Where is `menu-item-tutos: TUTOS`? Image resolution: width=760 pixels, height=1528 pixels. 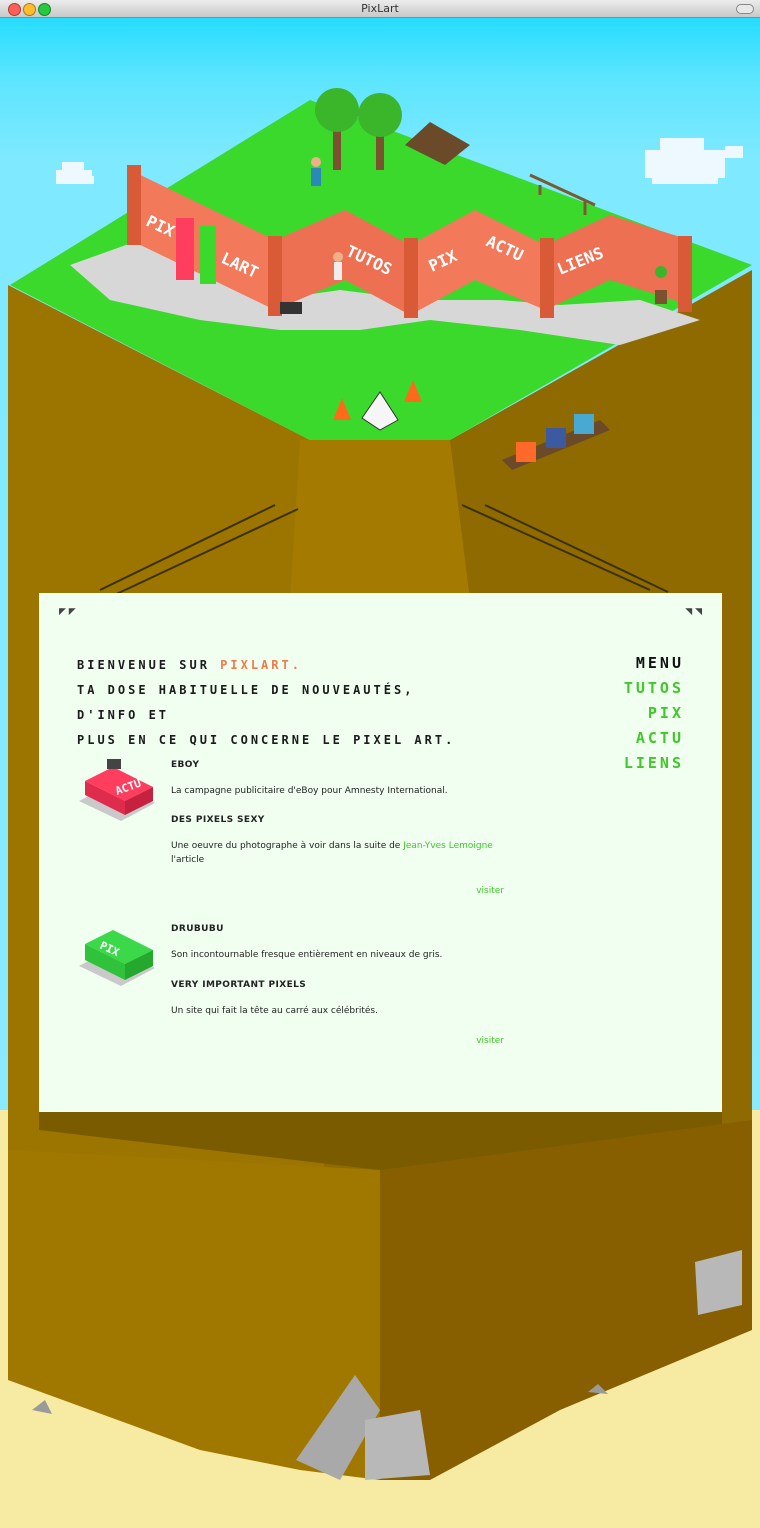 menu-item-tutos: TUTOS is located at coordinates (654, 688).